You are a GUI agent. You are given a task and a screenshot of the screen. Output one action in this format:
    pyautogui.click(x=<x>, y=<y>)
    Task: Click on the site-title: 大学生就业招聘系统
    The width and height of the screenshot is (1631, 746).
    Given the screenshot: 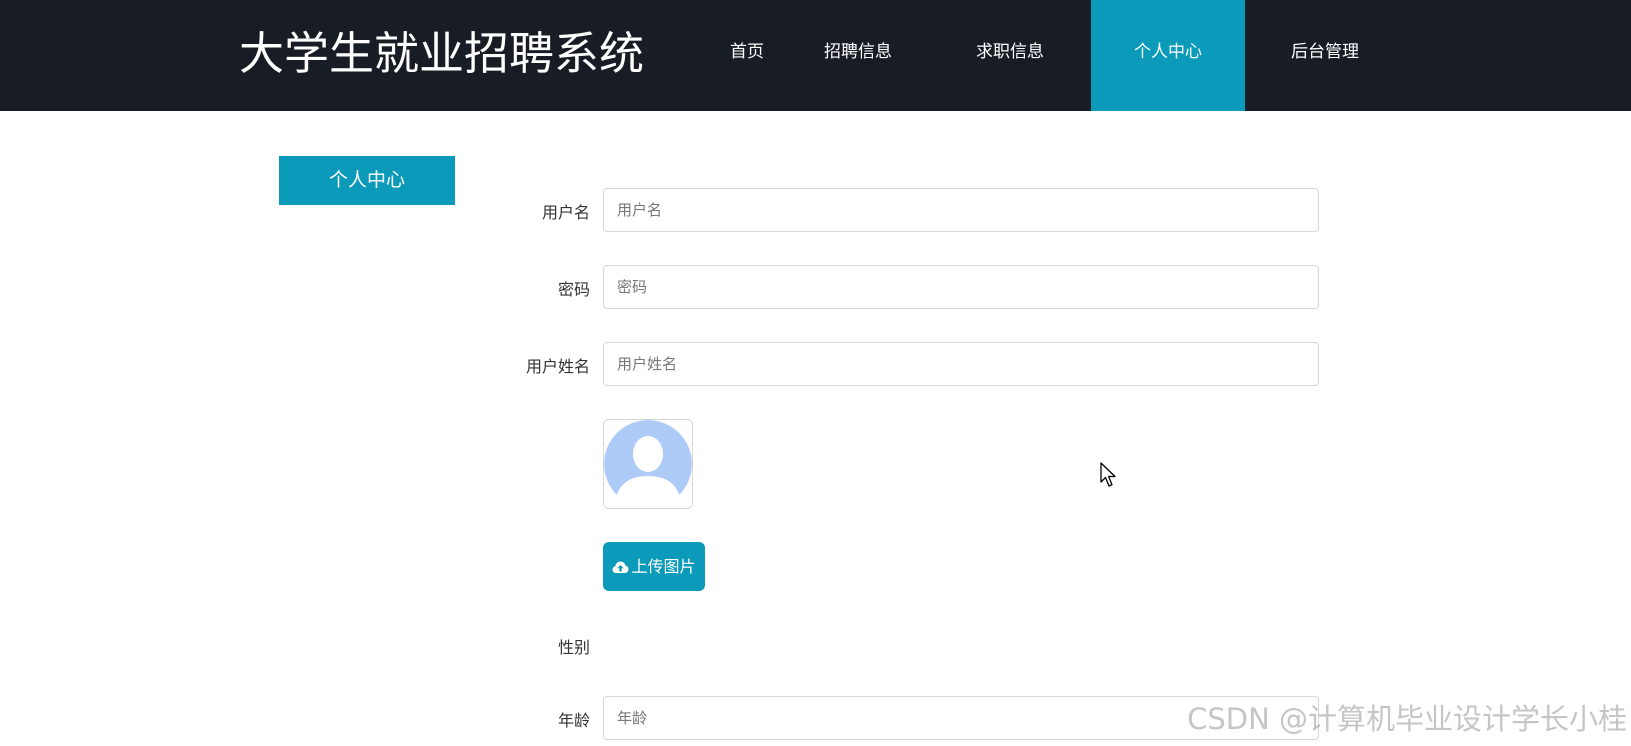 What is the action you would take?
    pyautogui.click(x=442, y=53)
    